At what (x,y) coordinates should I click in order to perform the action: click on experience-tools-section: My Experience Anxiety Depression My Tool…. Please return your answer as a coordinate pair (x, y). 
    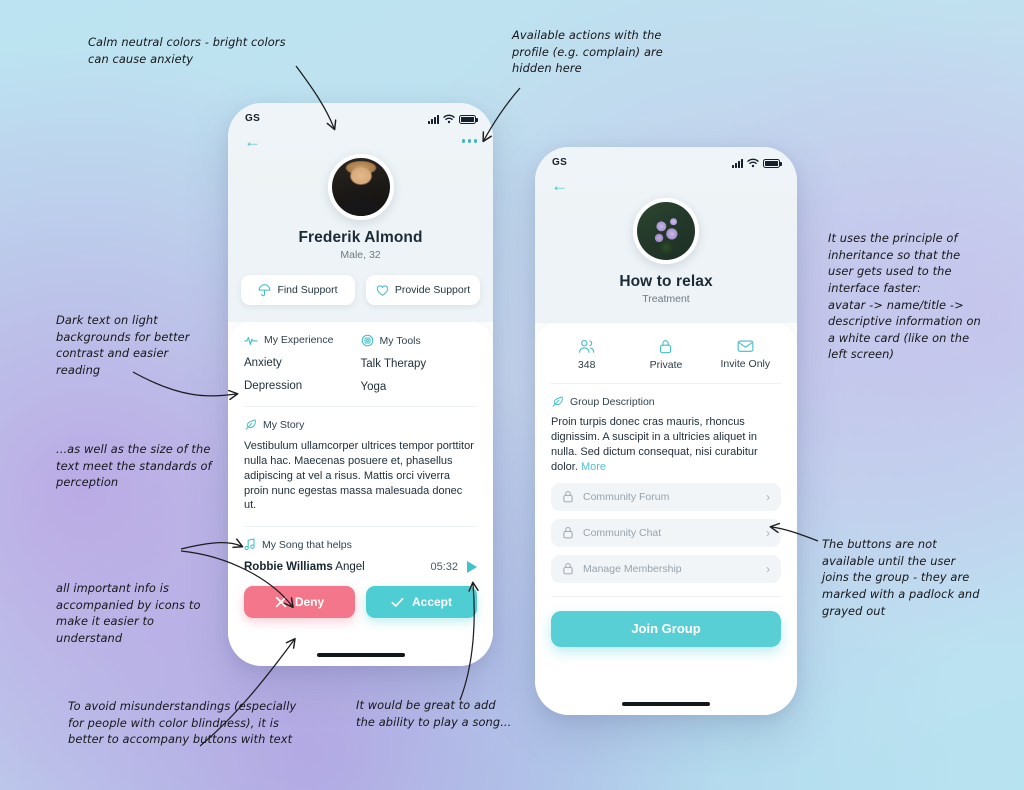
    Looking at the image, I should click on (360, 364).